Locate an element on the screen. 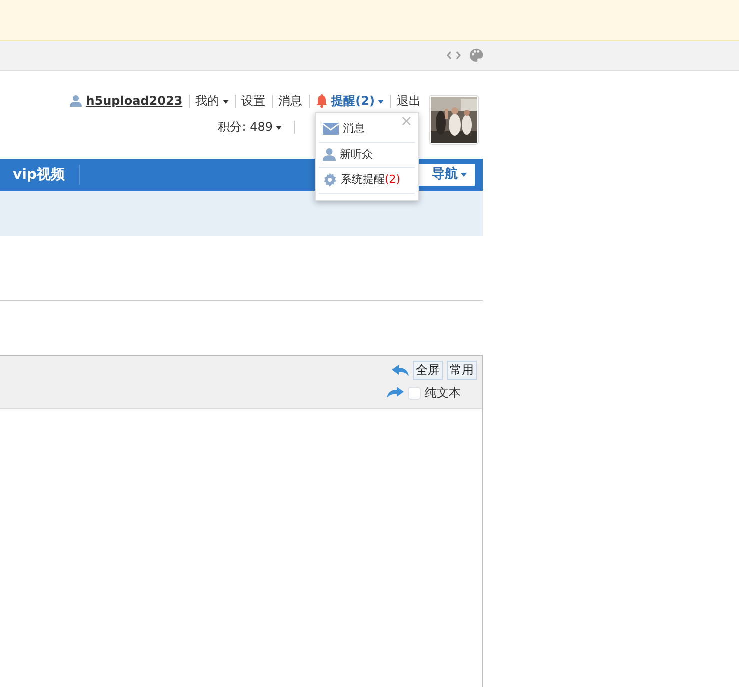  nav-link: 消息 is located at coordinates (290, 101).